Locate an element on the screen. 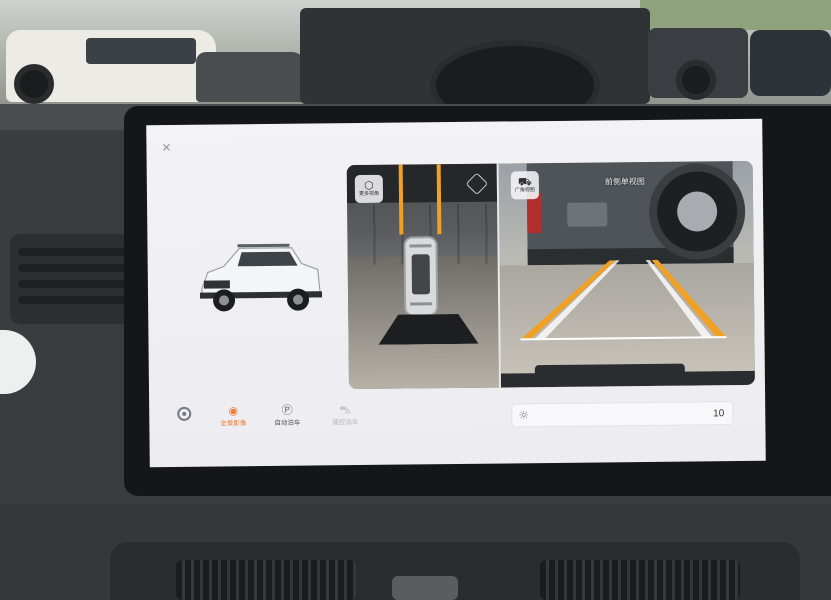 The image size is (831, 600). wide-angle-button: ⛟ 广角视图 is located at coordinates (525, 185).